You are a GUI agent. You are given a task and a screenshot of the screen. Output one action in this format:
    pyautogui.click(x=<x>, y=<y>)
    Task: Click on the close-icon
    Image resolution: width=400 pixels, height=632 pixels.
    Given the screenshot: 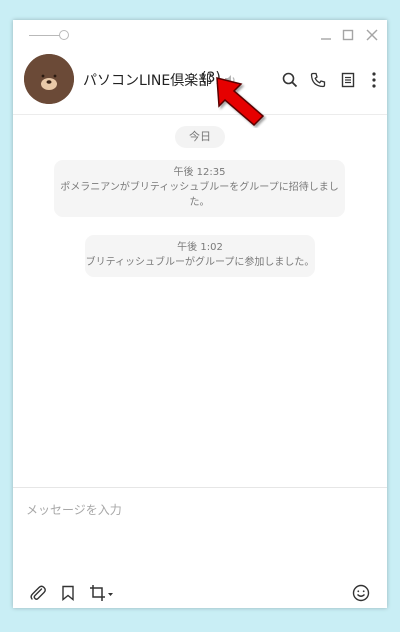 What is the action you would take?
    pyautogui.click(x=372, y=35)
    